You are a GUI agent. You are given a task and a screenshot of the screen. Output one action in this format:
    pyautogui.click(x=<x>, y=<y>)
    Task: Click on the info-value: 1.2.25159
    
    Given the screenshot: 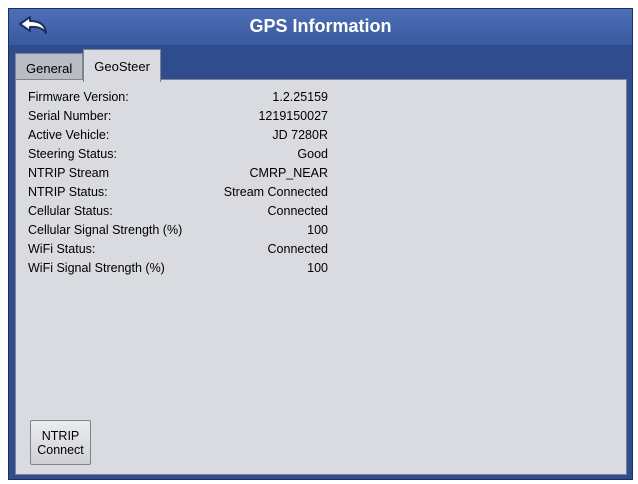 What is the action you would take?
    pyautogui.click(x=300, y=97)
    